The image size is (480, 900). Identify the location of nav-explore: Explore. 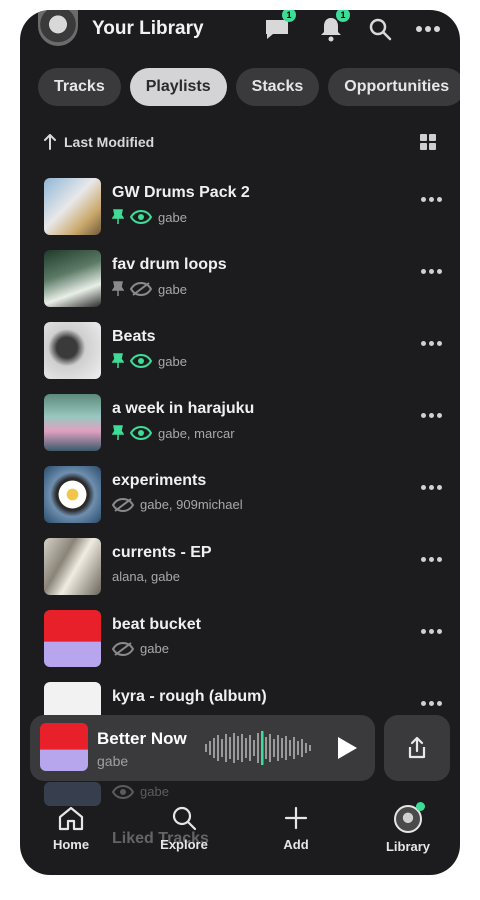
(184, 828).